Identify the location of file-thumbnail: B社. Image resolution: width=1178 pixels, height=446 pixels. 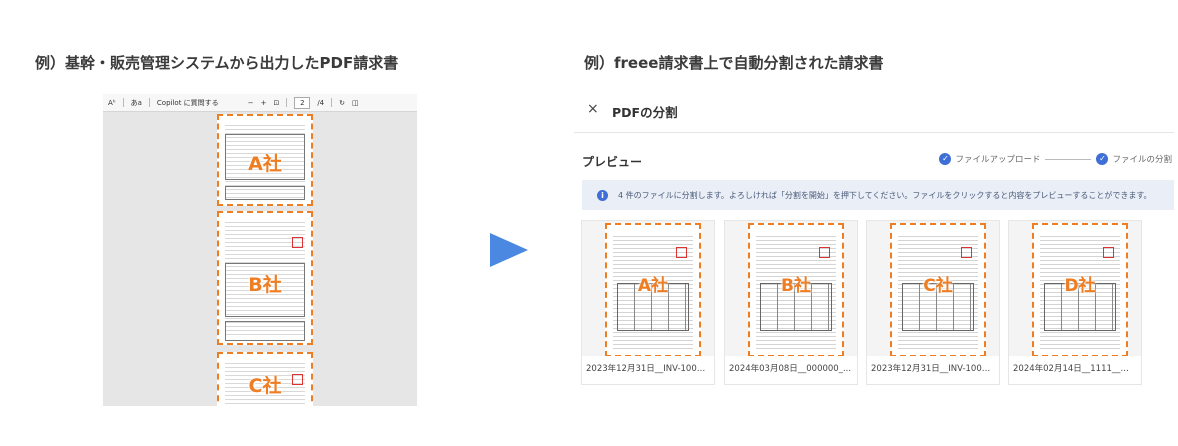
(791, 288).